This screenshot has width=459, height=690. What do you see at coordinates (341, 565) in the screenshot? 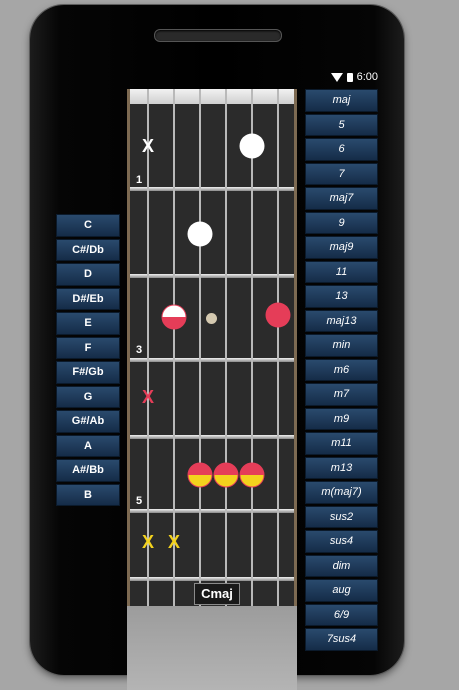
I see `chord-type-button: dim` at bounding box center [341, 565].